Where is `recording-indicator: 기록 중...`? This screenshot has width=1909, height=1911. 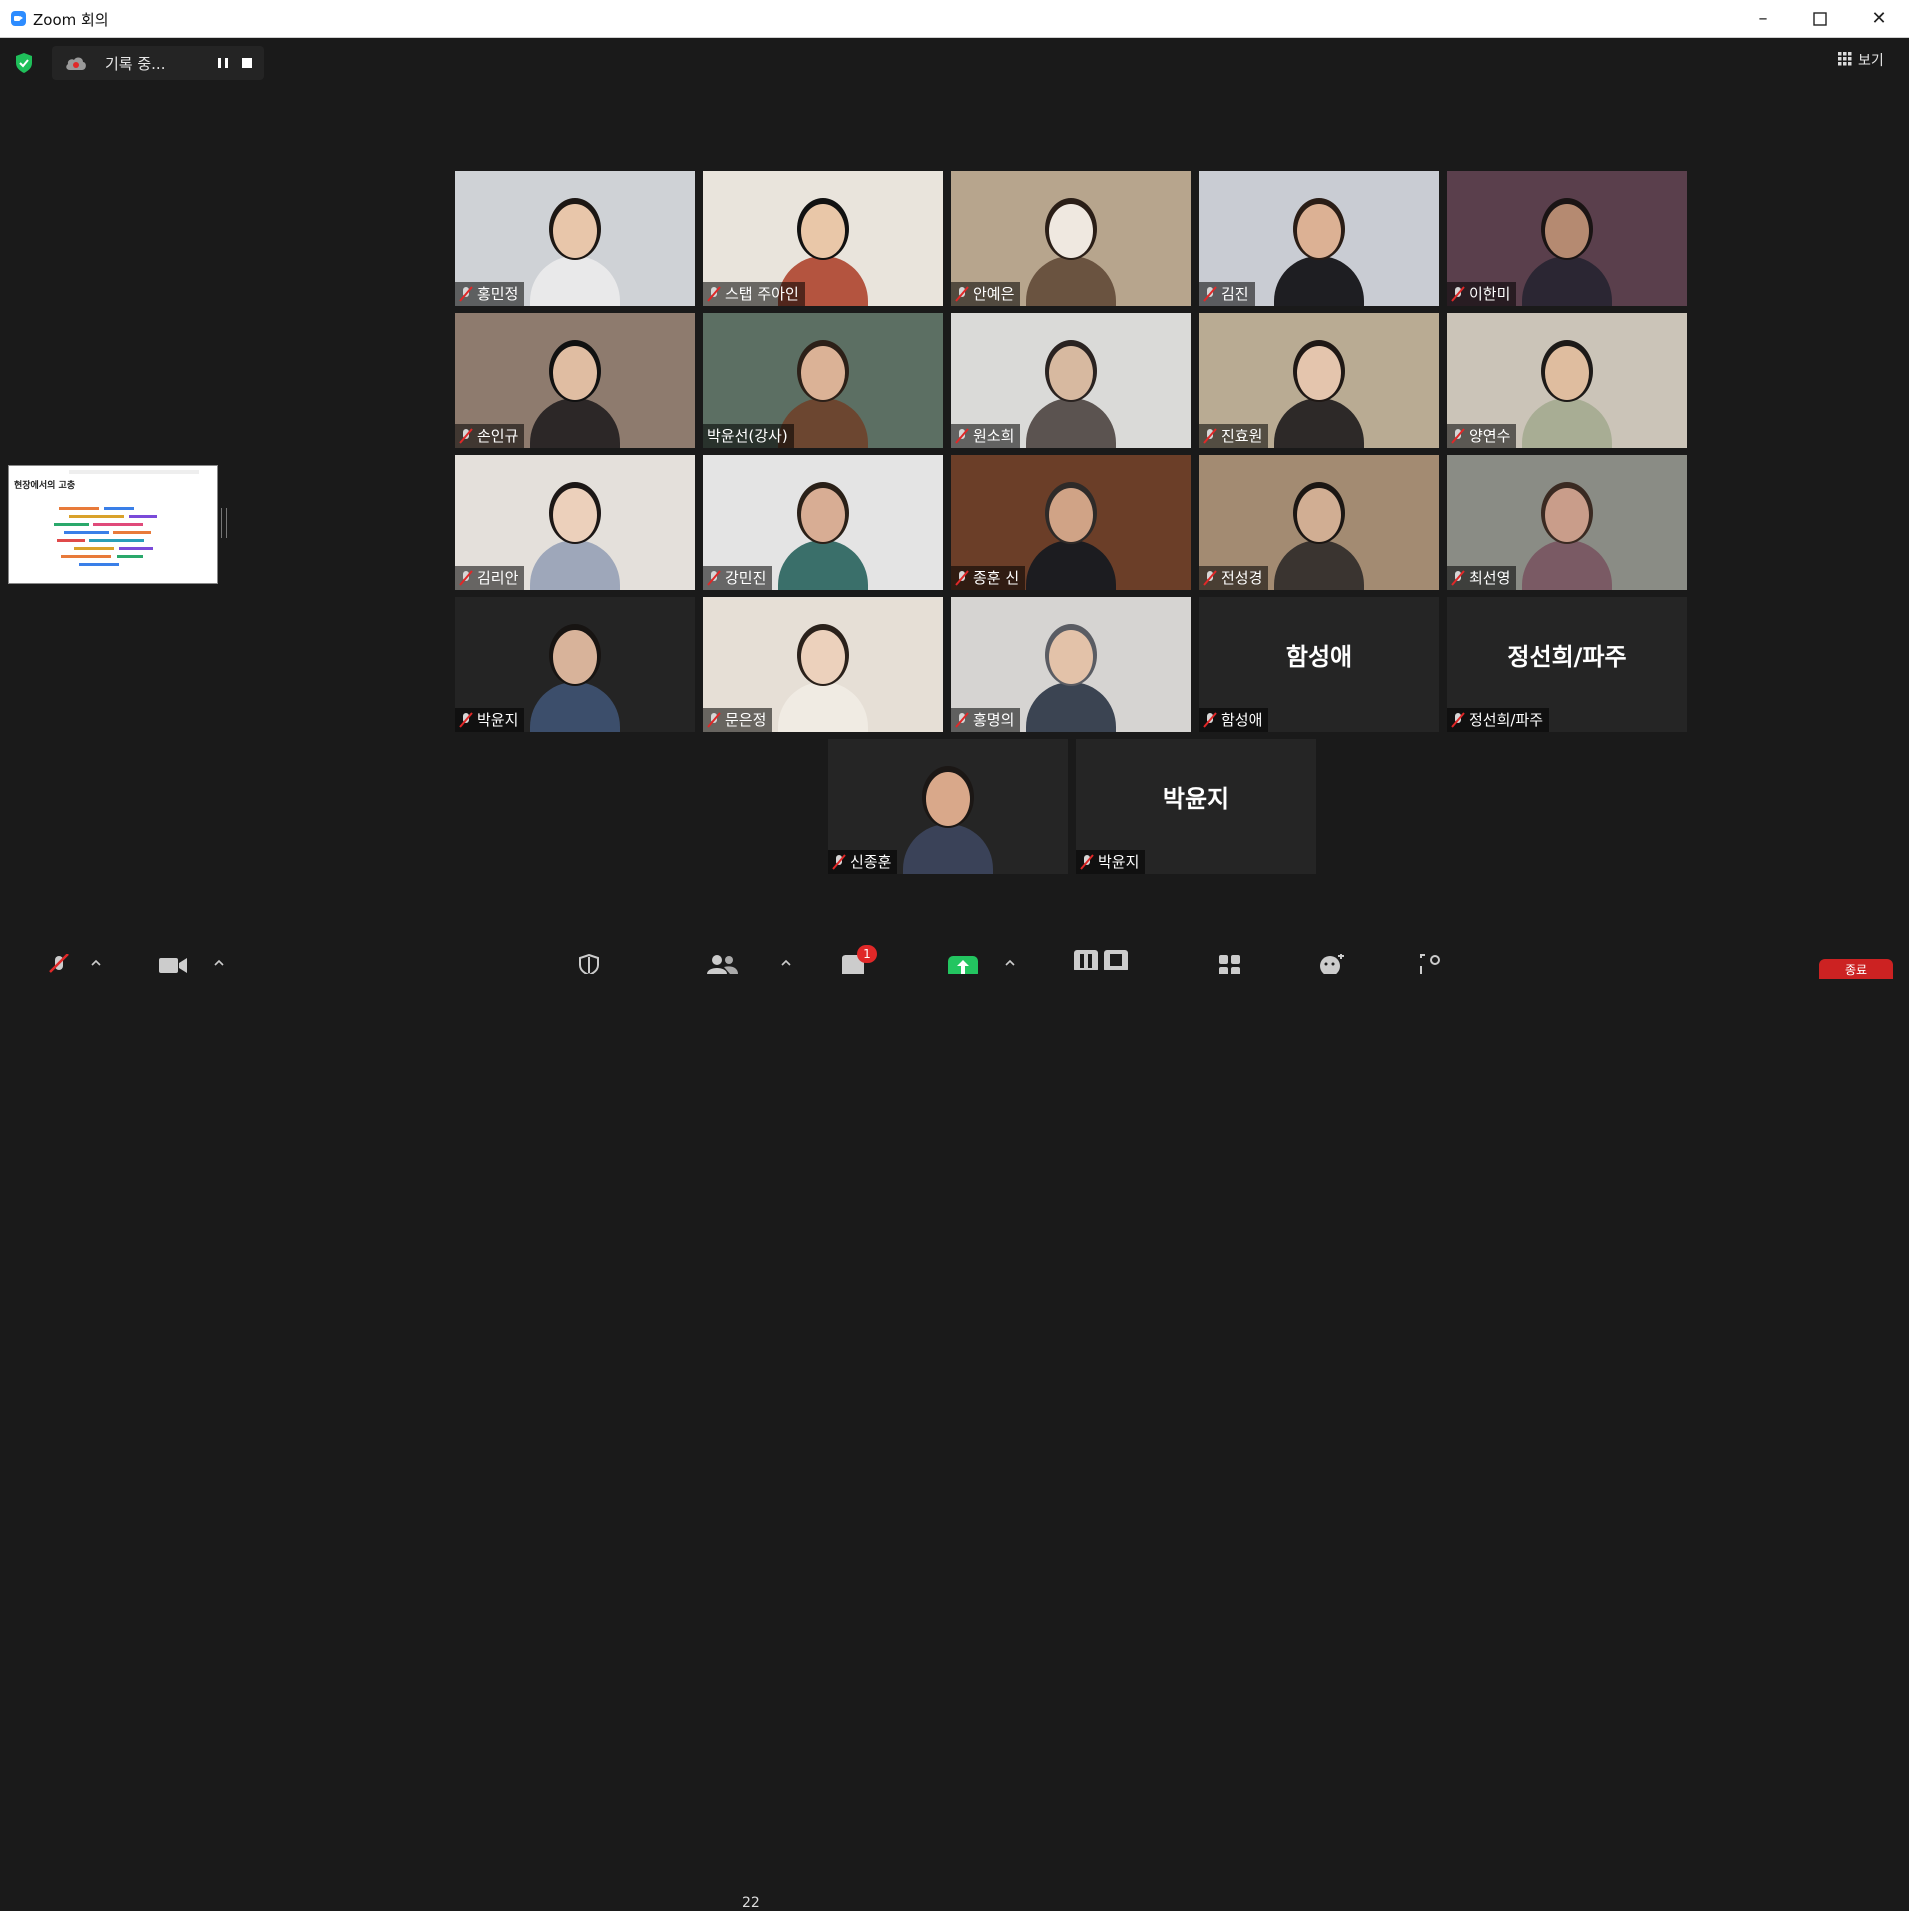 recording-indicator: 기록 중... is located at coordinates (158, 63).